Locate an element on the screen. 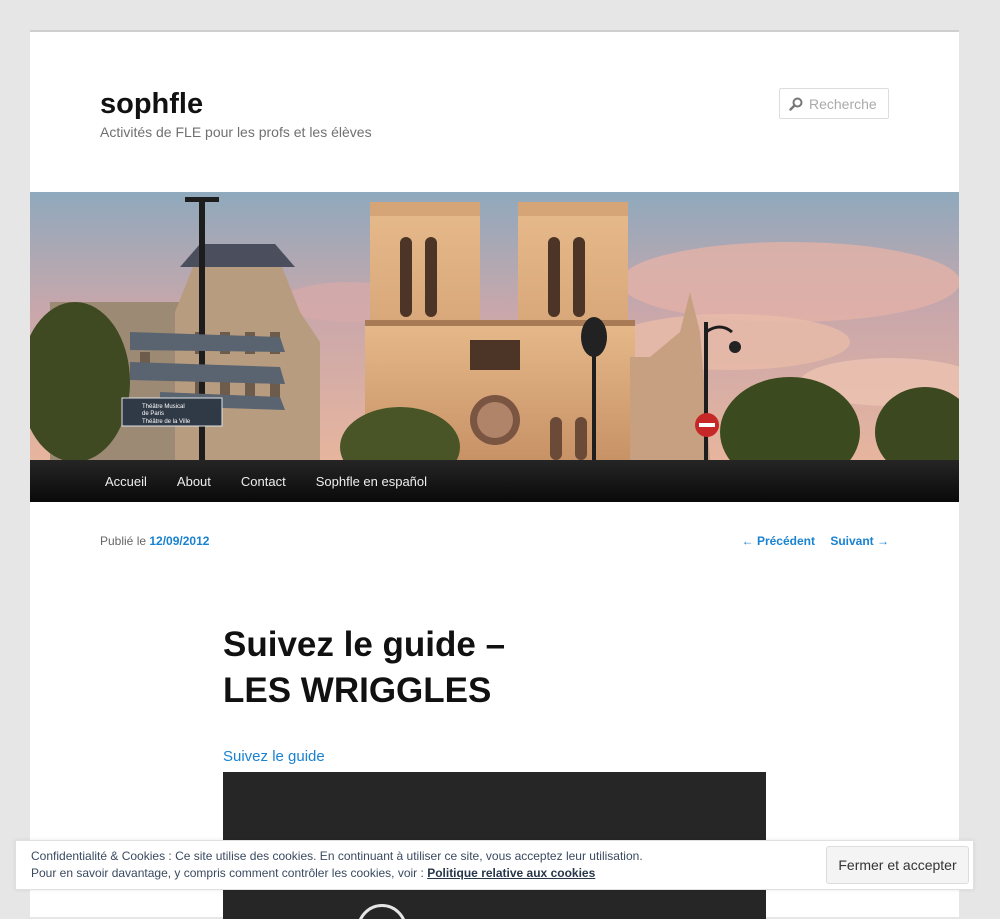 The height and width of the screenshot is (919, 1000). search-input: Recherche is located at coordinates (834, 103).